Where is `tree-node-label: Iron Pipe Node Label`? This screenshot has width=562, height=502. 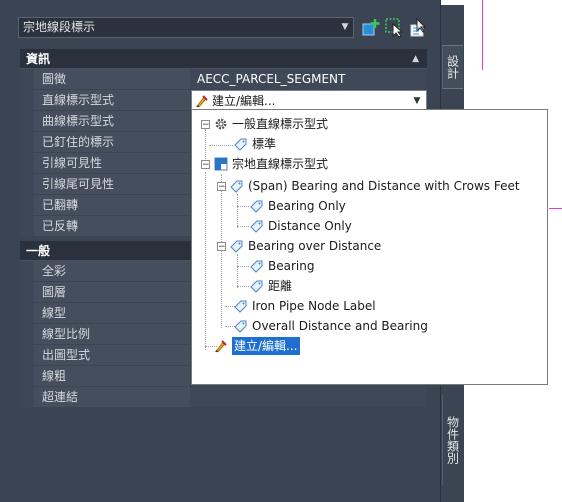 tree-node-label: Iron Pipe Node Label is located at coordinates (314, 306).